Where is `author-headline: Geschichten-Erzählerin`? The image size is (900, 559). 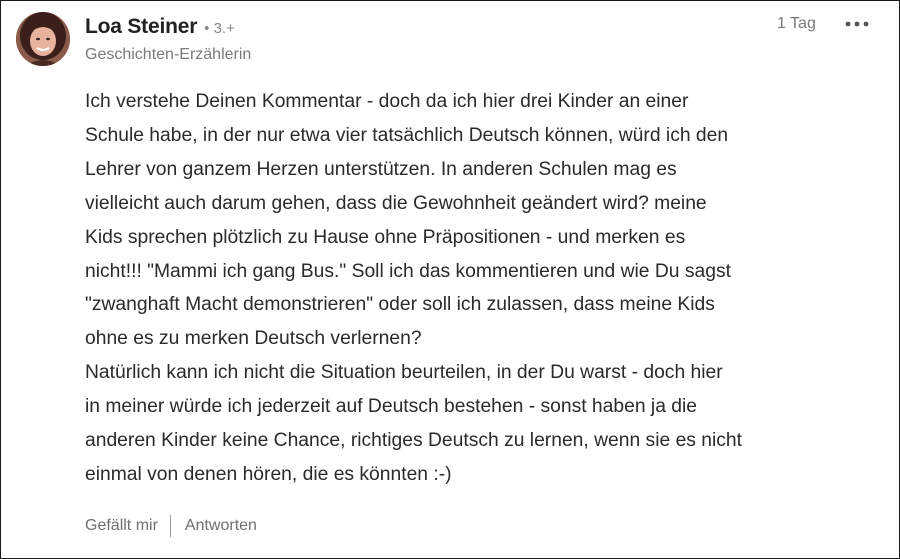
author-headline: Geschichten-Erzählerin is located at coordinates (168, 54).